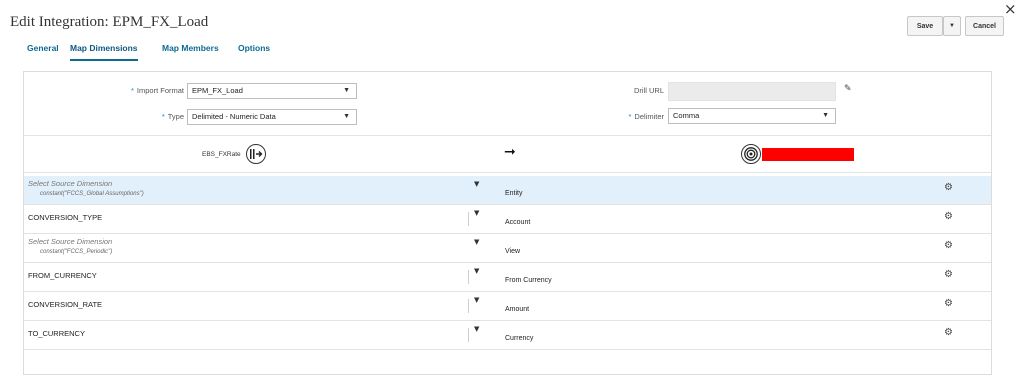  I want to click on table-row: TO_CURRENCY ▼ Currency ⚙, so click(507, 335).